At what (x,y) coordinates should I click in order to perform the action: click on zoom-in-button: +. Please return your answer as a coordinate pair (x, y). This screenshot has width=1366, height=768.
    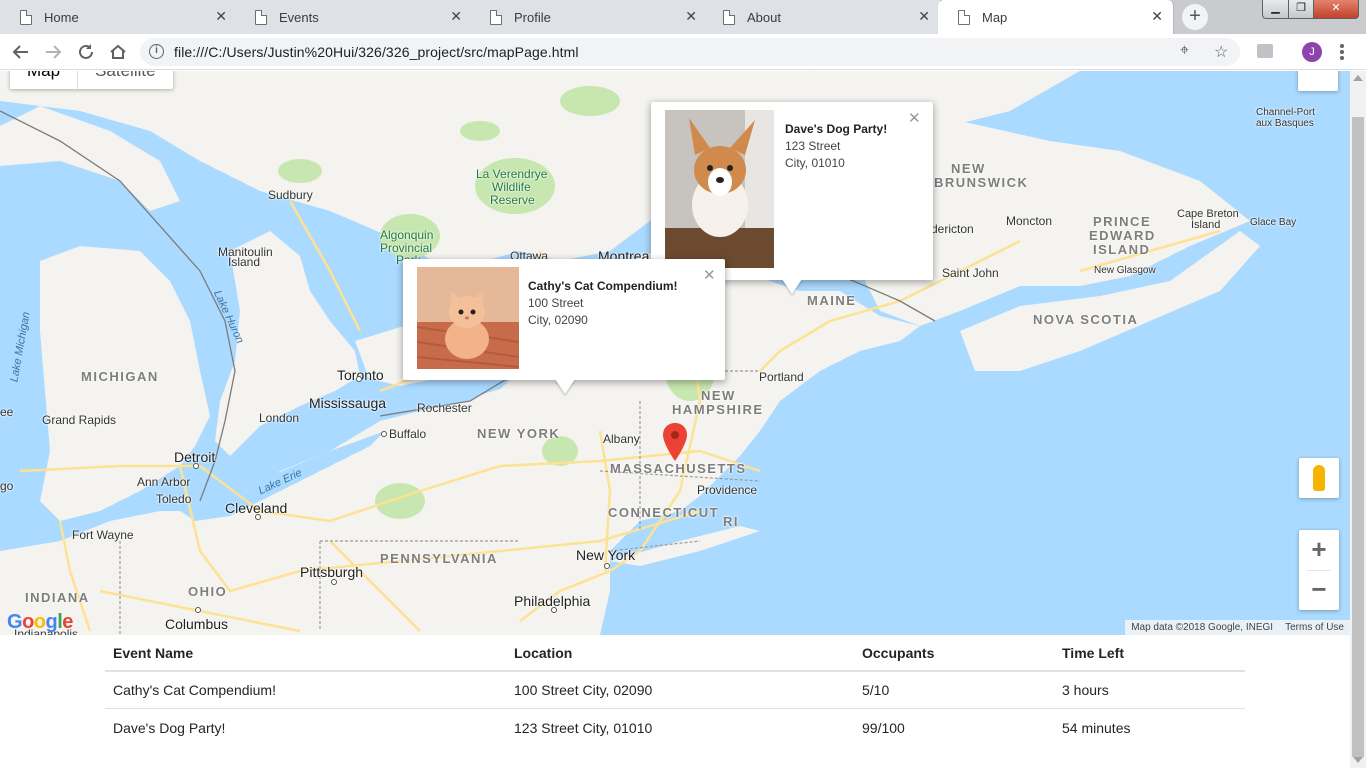
    Looking at the image, I should click on (1319, 550).